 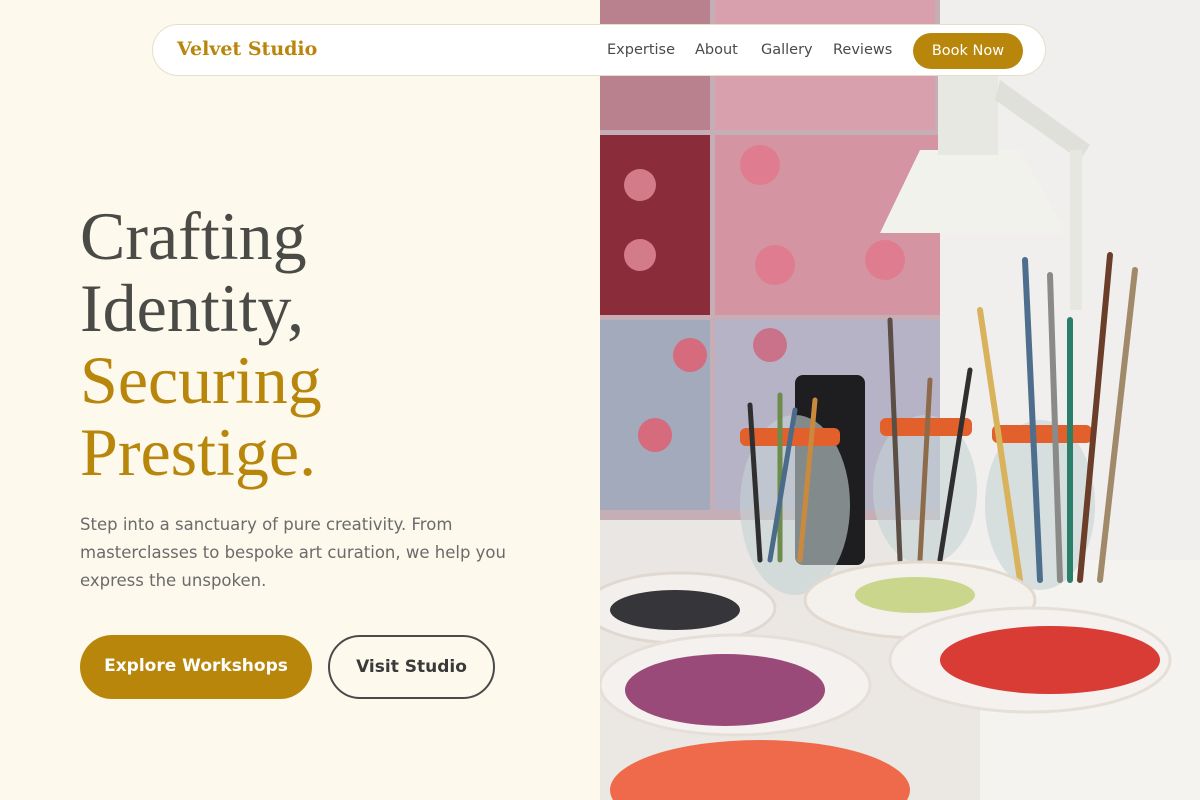 What do you see at coordinates (247, 49) in the screenshot?
I see `brand-logo: Velvet Studio` at bounding box center [247, 49].